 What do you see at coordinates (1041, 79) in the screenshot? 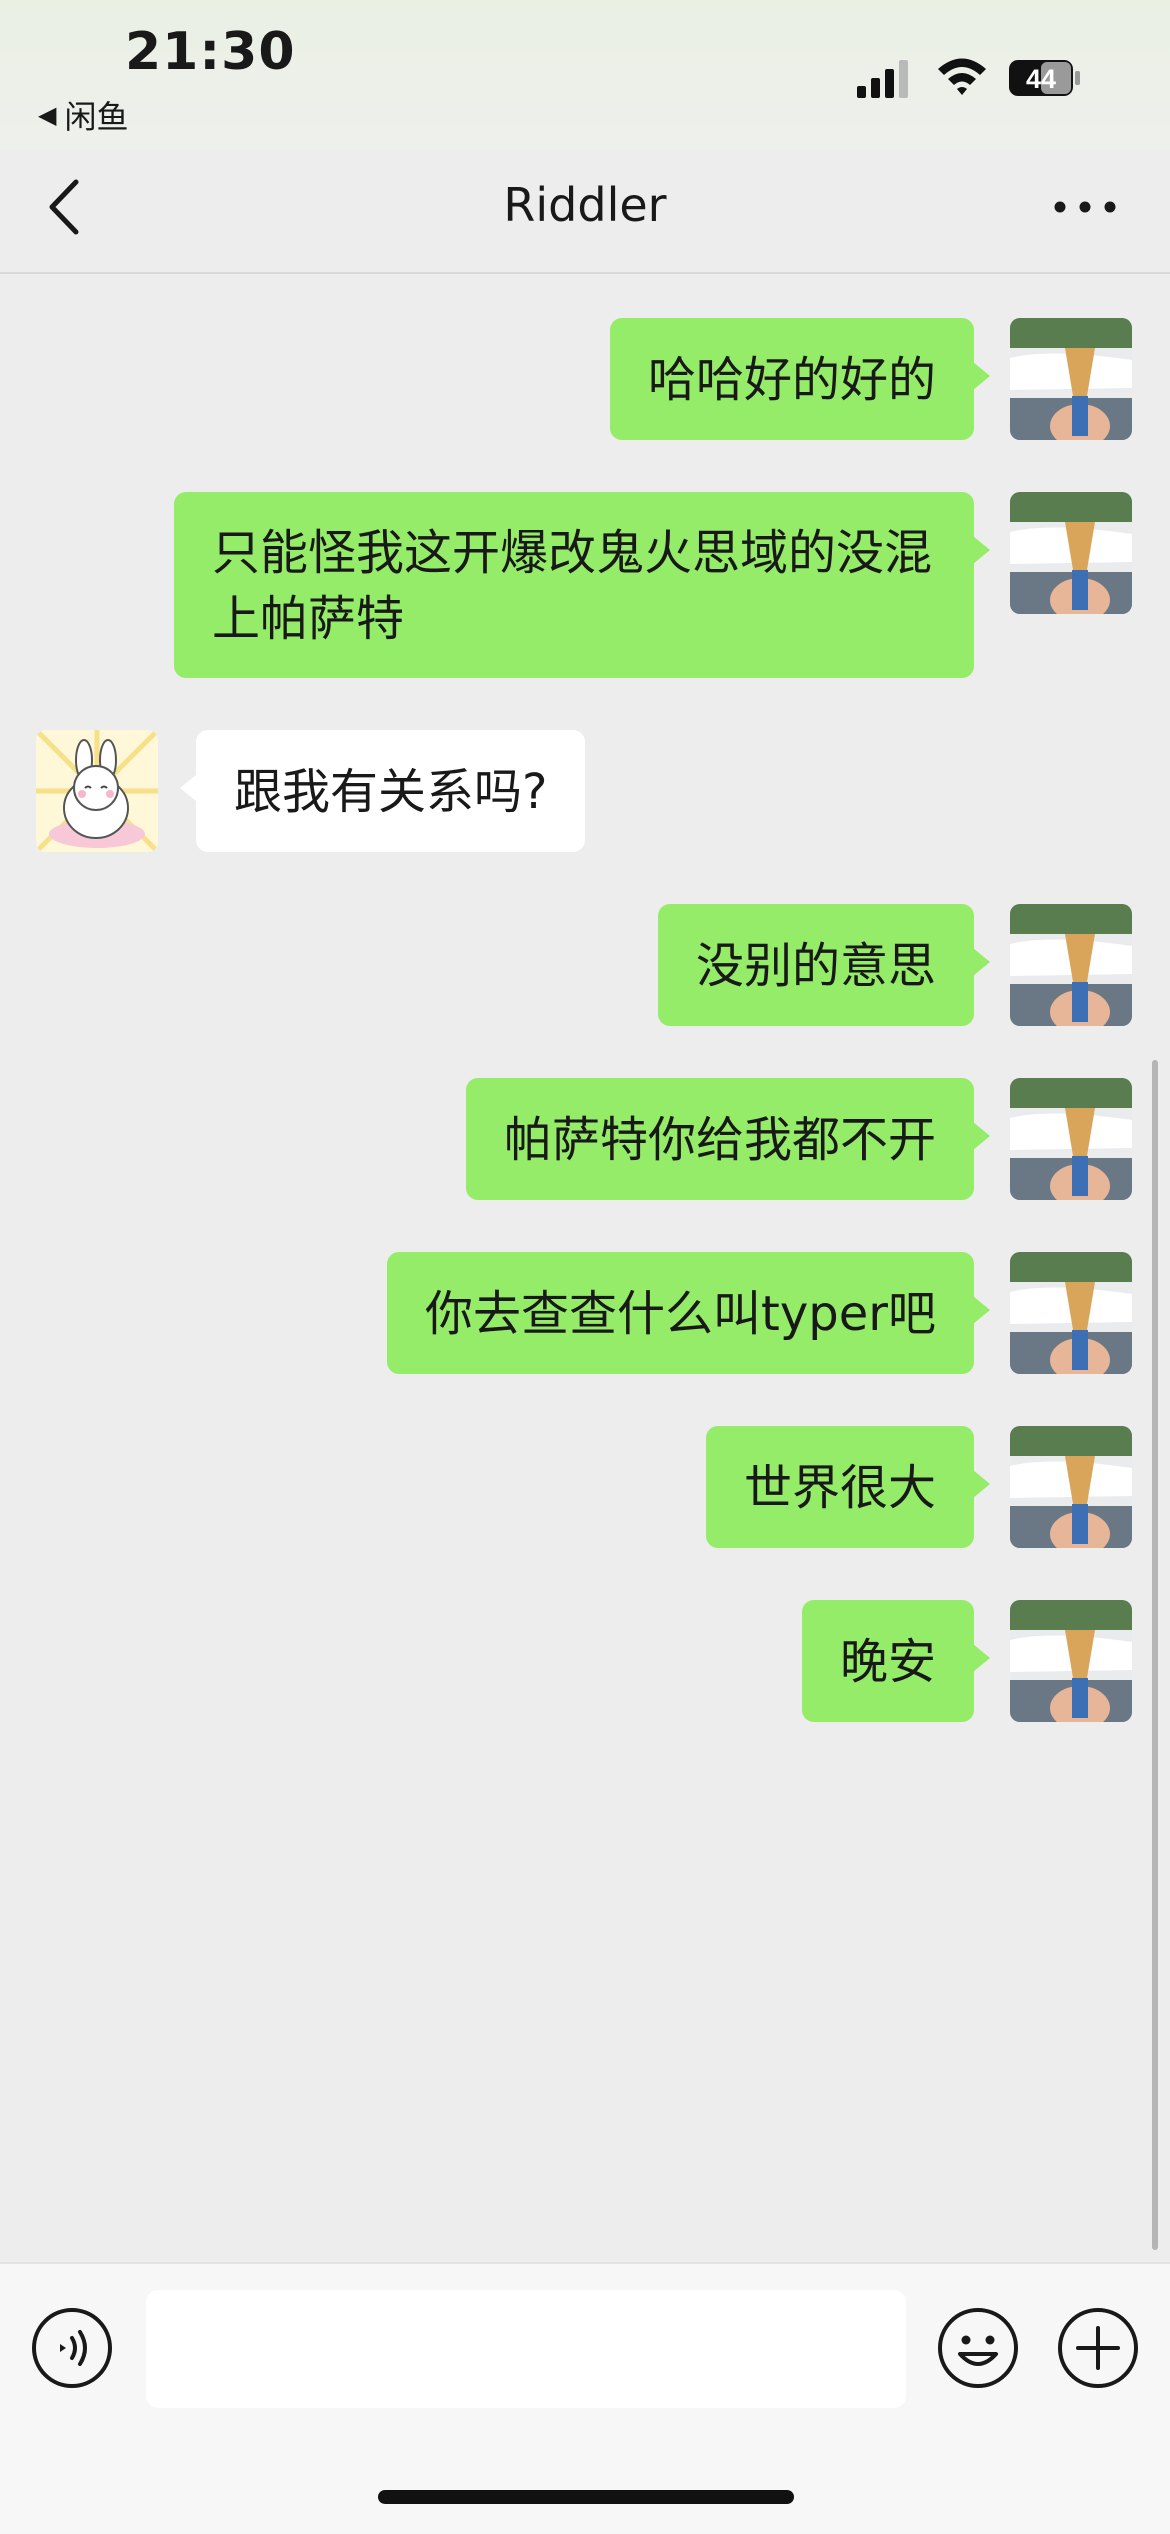
I see `battery-level: 44` at bounding box center [1041, 79].